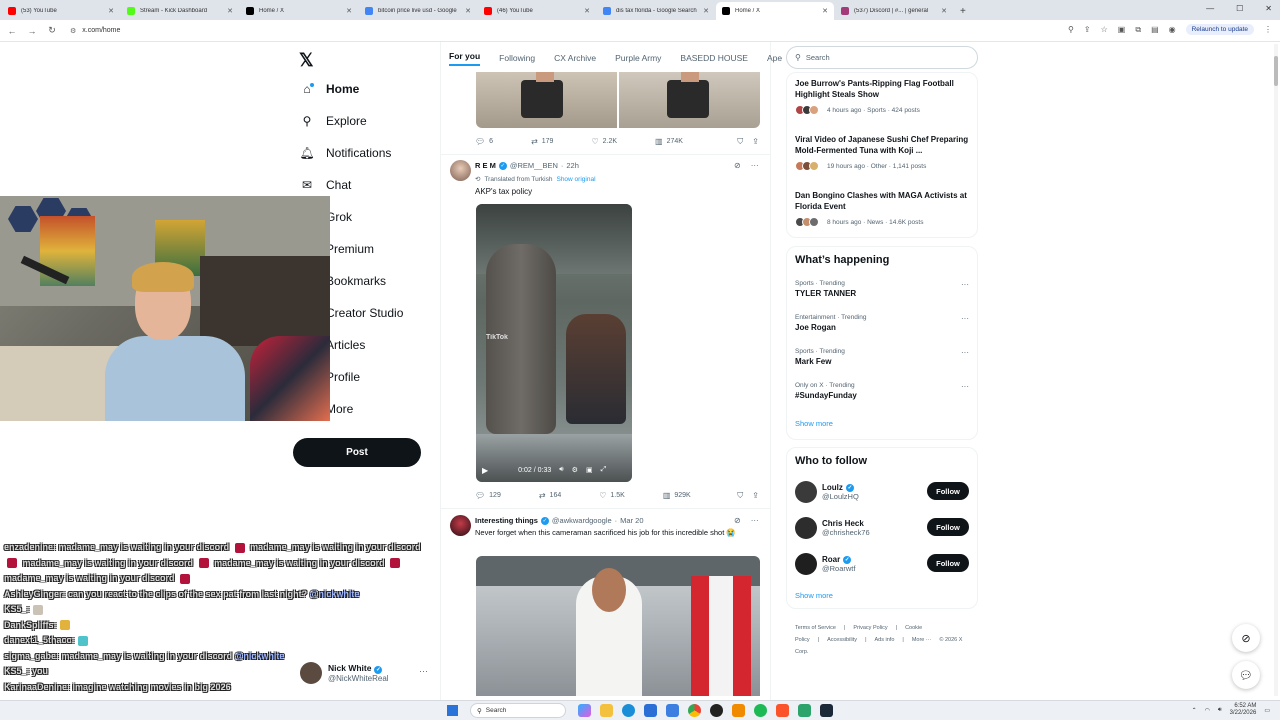  What do you see at coordinates (517, 58) in the screenshot?
I see `tab-following: Following` at bounding box center [517, 58].